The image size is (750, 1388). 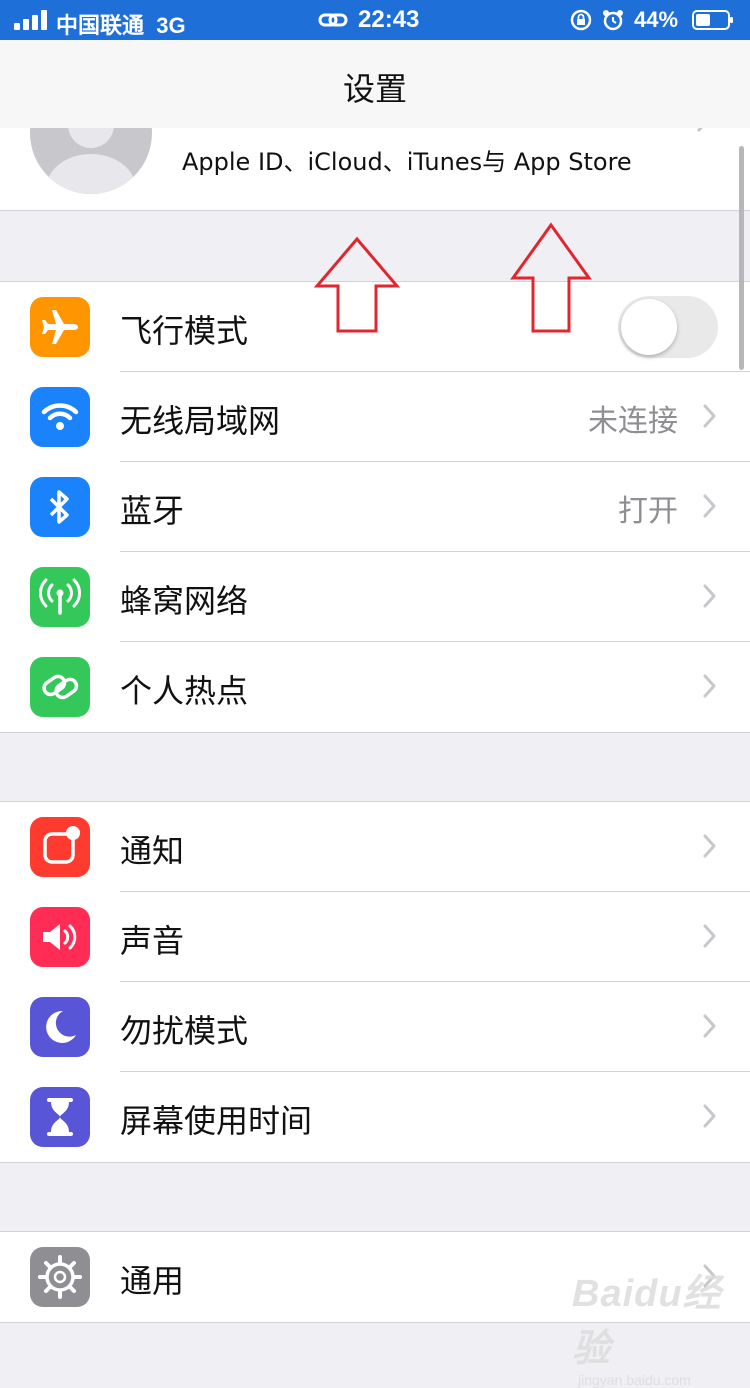 I want to click on settings-row-wifi: 无线局域网 未连接, so click(x=375, y=417).